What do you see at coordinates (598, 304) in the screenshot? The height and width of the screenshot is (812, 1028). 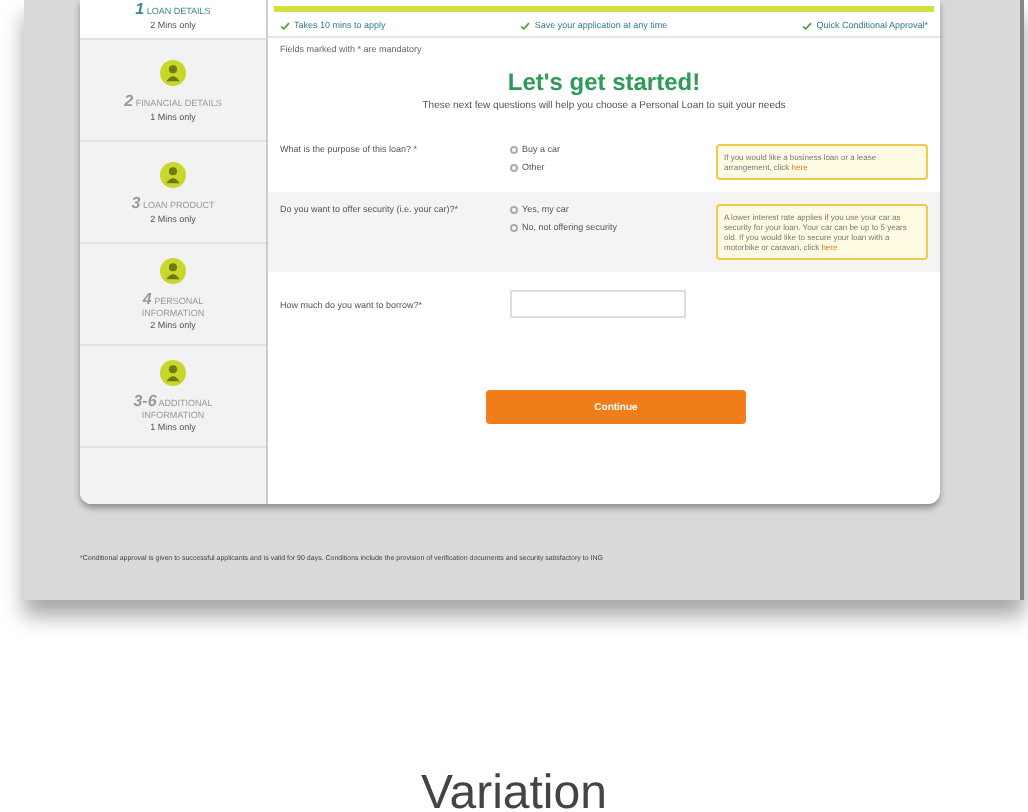 I see `amount-field` at bounding box center [598, 304].